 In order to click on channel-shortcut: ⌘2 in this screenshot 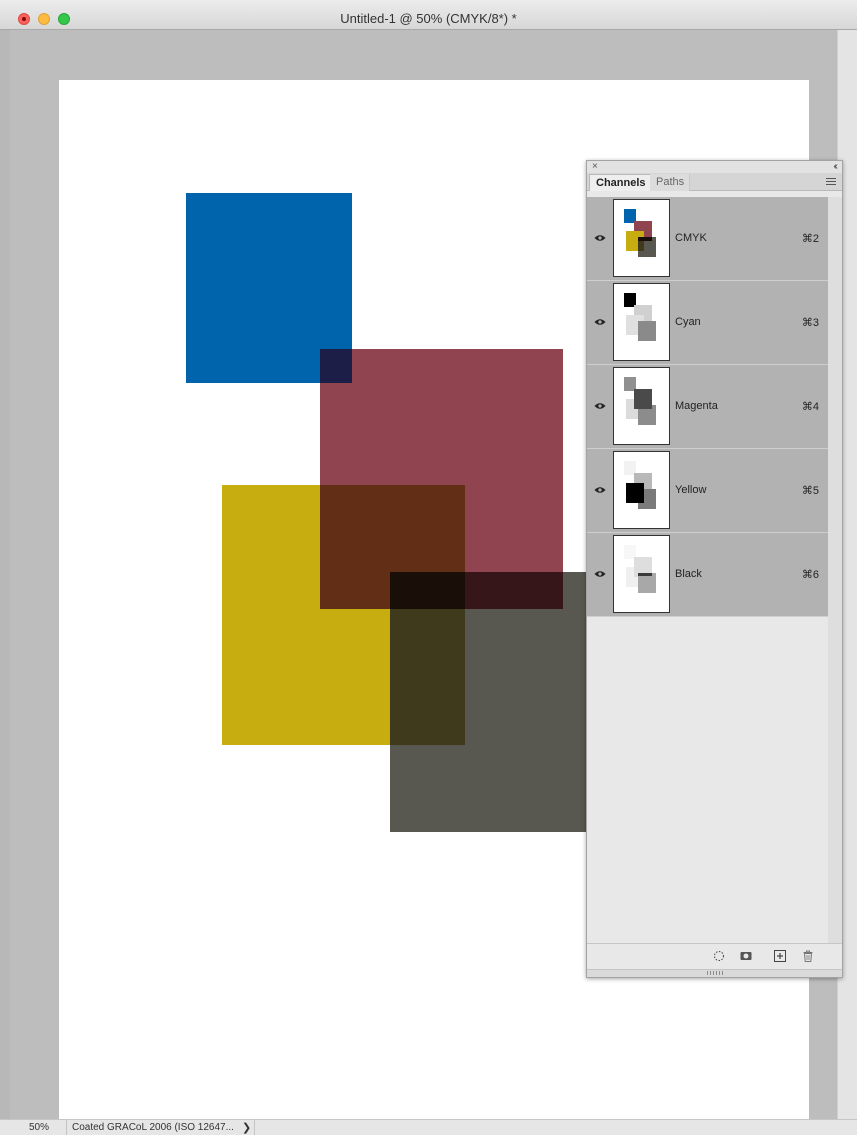, I will do `click(810, 239)`.